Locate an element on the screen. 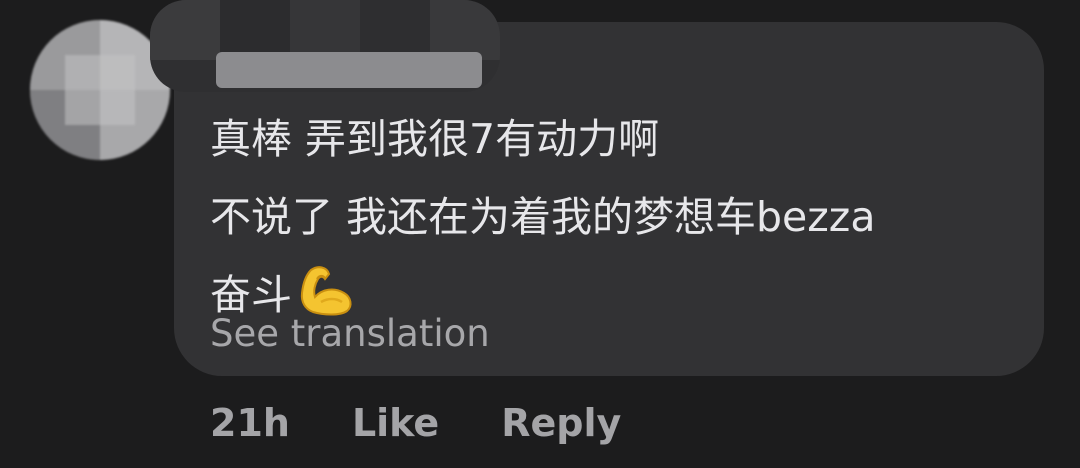 The width and height of the screenshot is (1080, 468). commenter-name-redacted is located at coordinates (325, 46).